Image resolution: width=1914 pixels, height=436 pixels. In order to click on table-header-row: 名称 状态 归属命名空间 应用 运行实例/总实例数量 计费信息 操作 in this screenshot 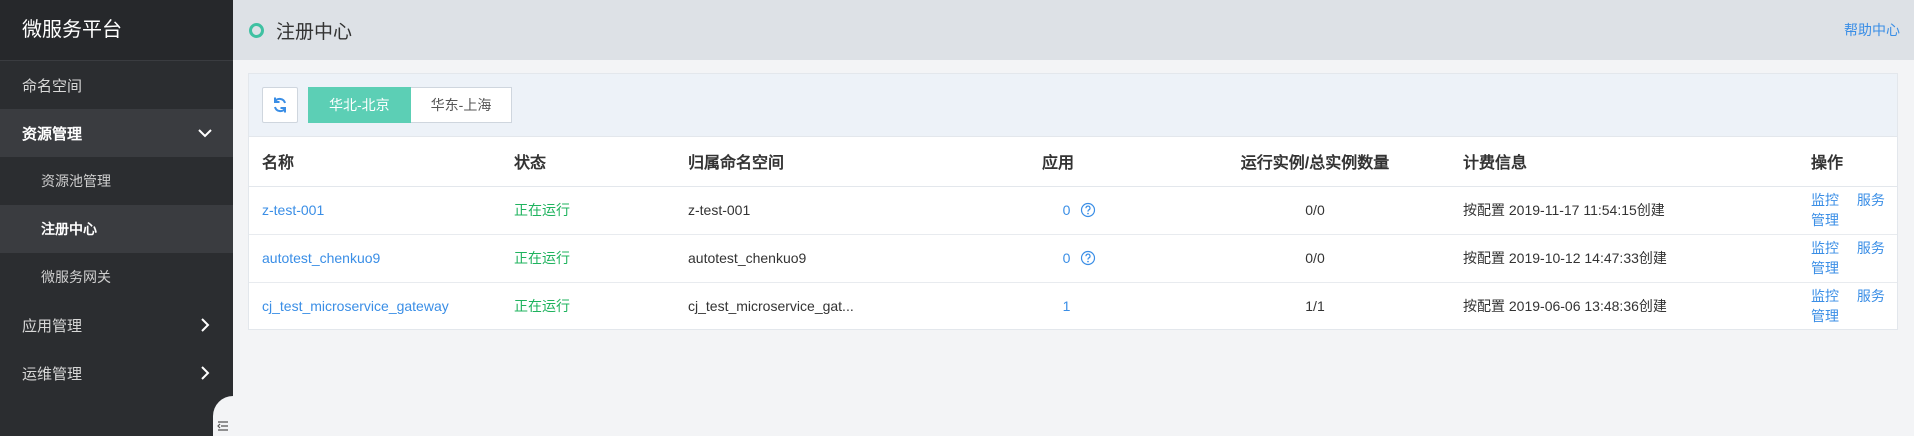, I will do `click(1073, 162)`.